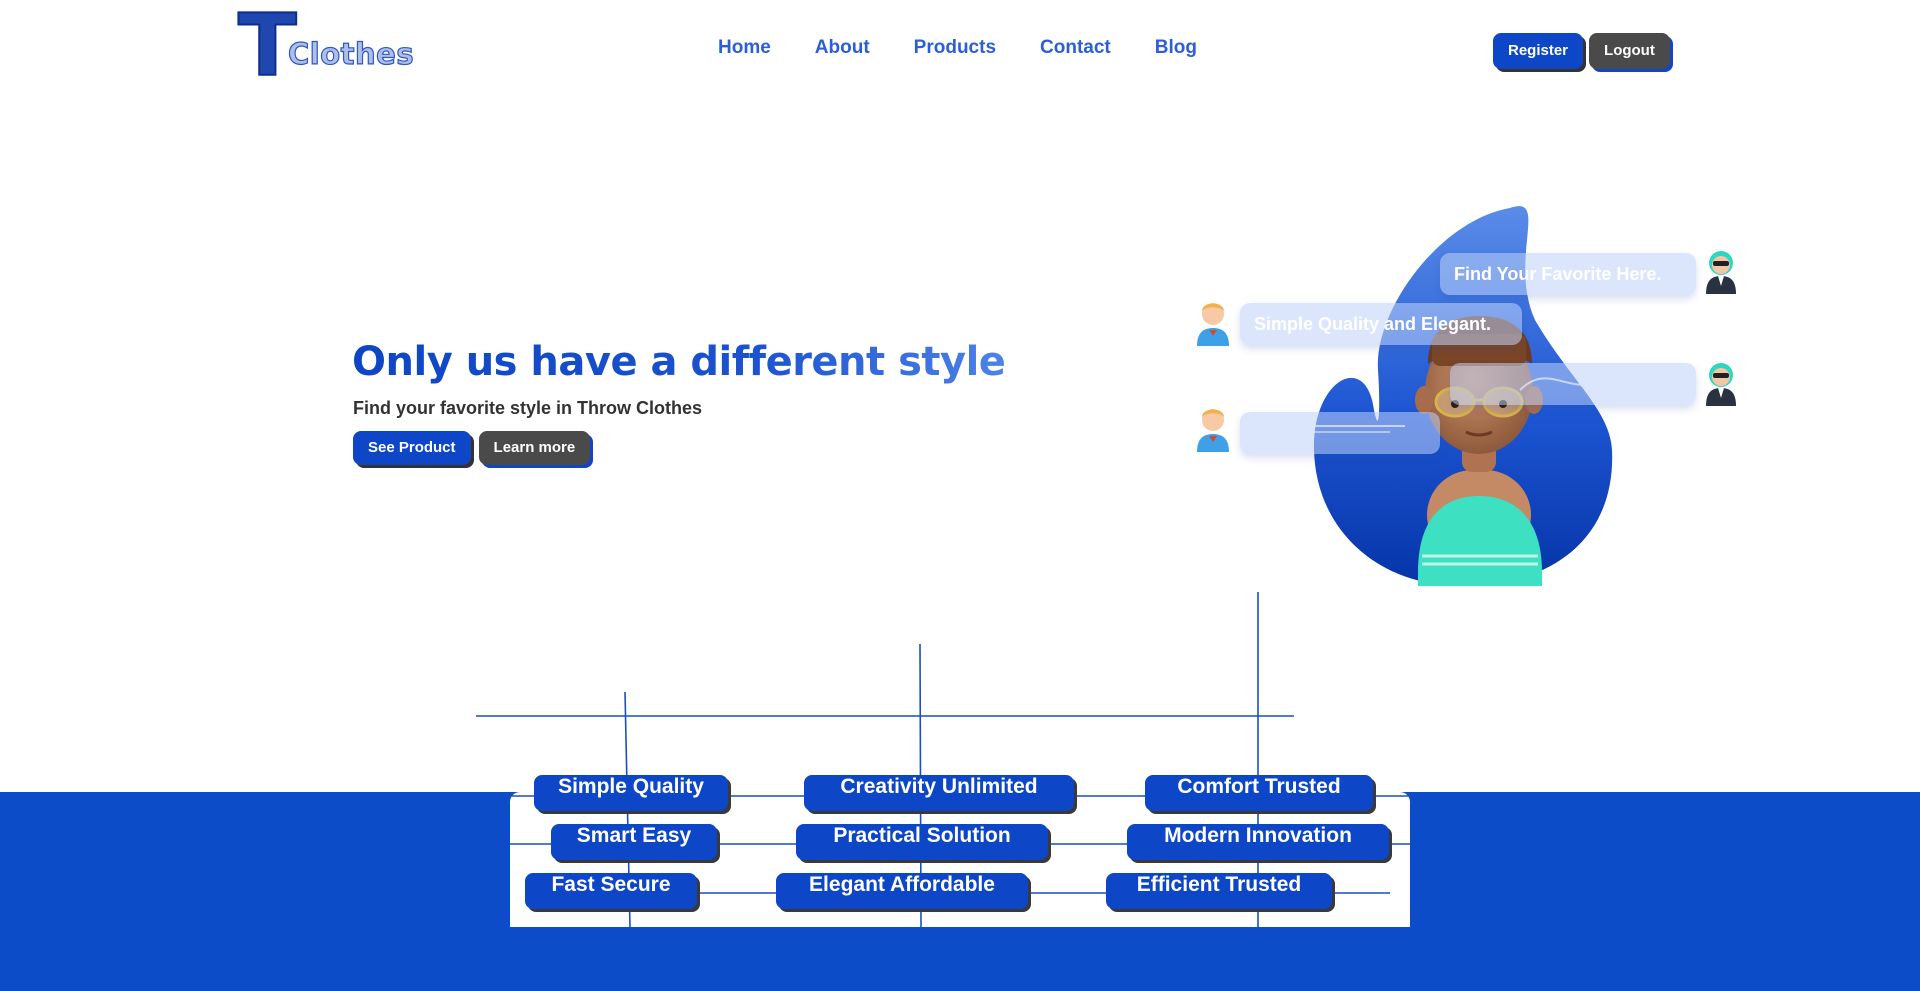 This screenshot has height=991, width=1920. Describe the element at coordinates (631, 793) in the screenshot. I see `tag-simple-quality: Simple Quality` at that location.